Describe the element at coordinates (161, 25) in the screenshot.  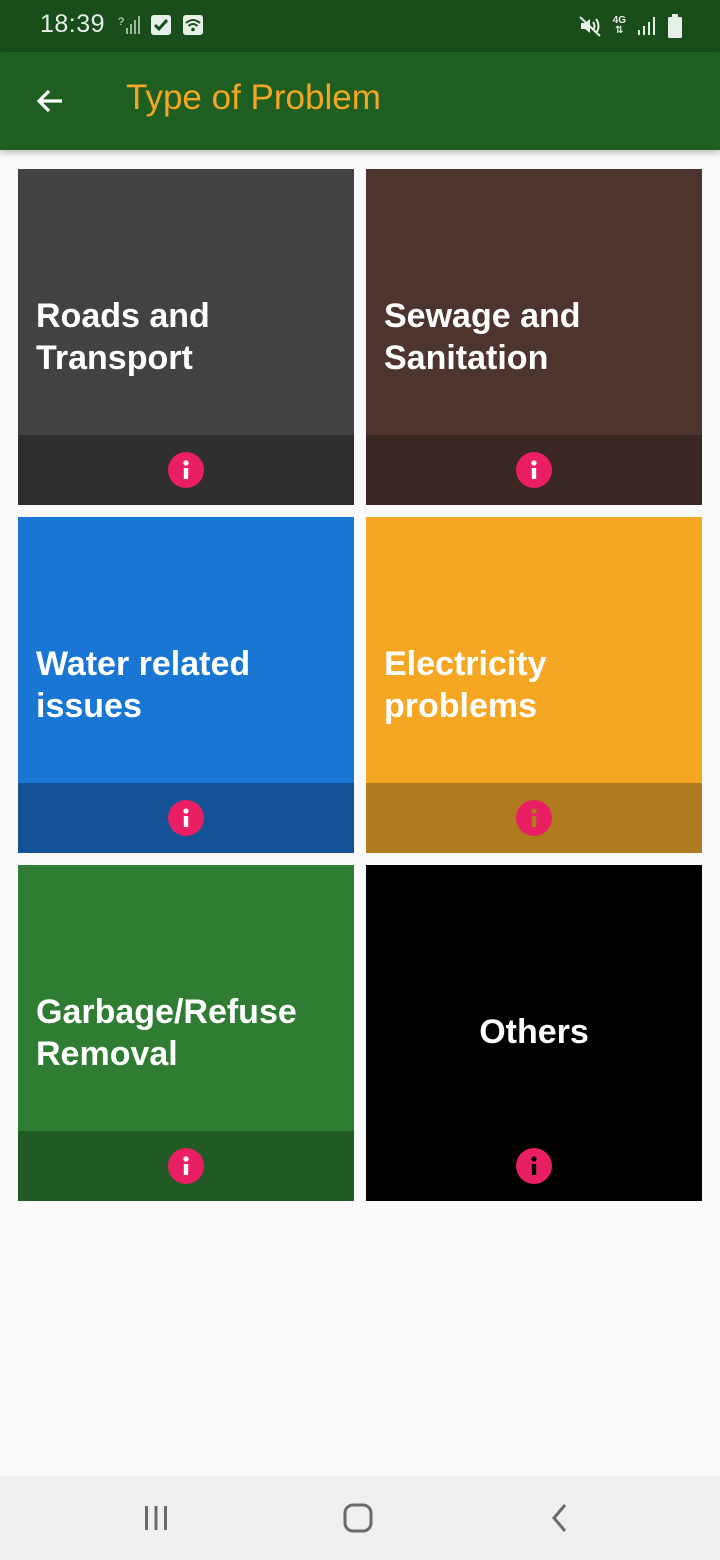
I see `checkbox-notification-icon` at that location.